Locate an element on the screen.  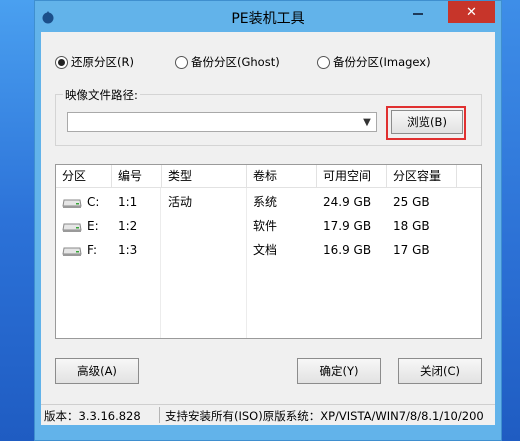
table-header: 分区 编号 类型 卷标 可用空间 分区容量 is located at coordinates (268, 176).